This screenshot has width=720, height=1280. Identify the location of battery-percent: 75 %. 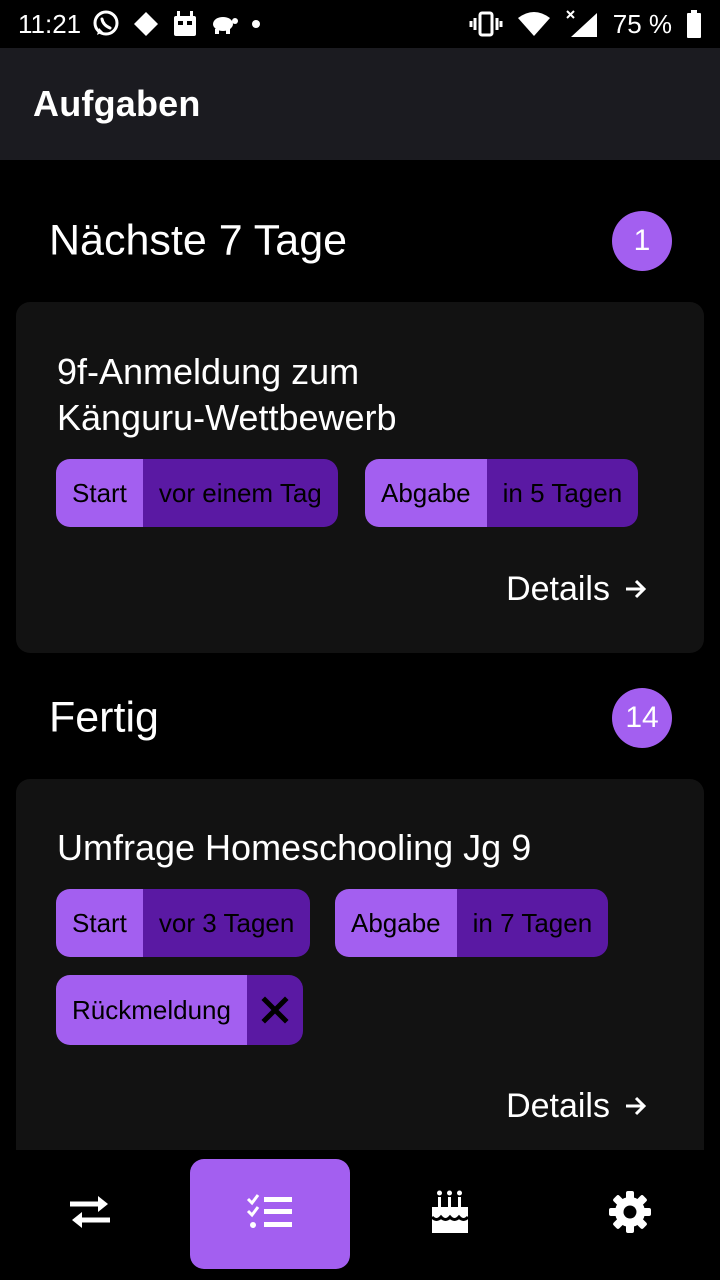
(642, 23).